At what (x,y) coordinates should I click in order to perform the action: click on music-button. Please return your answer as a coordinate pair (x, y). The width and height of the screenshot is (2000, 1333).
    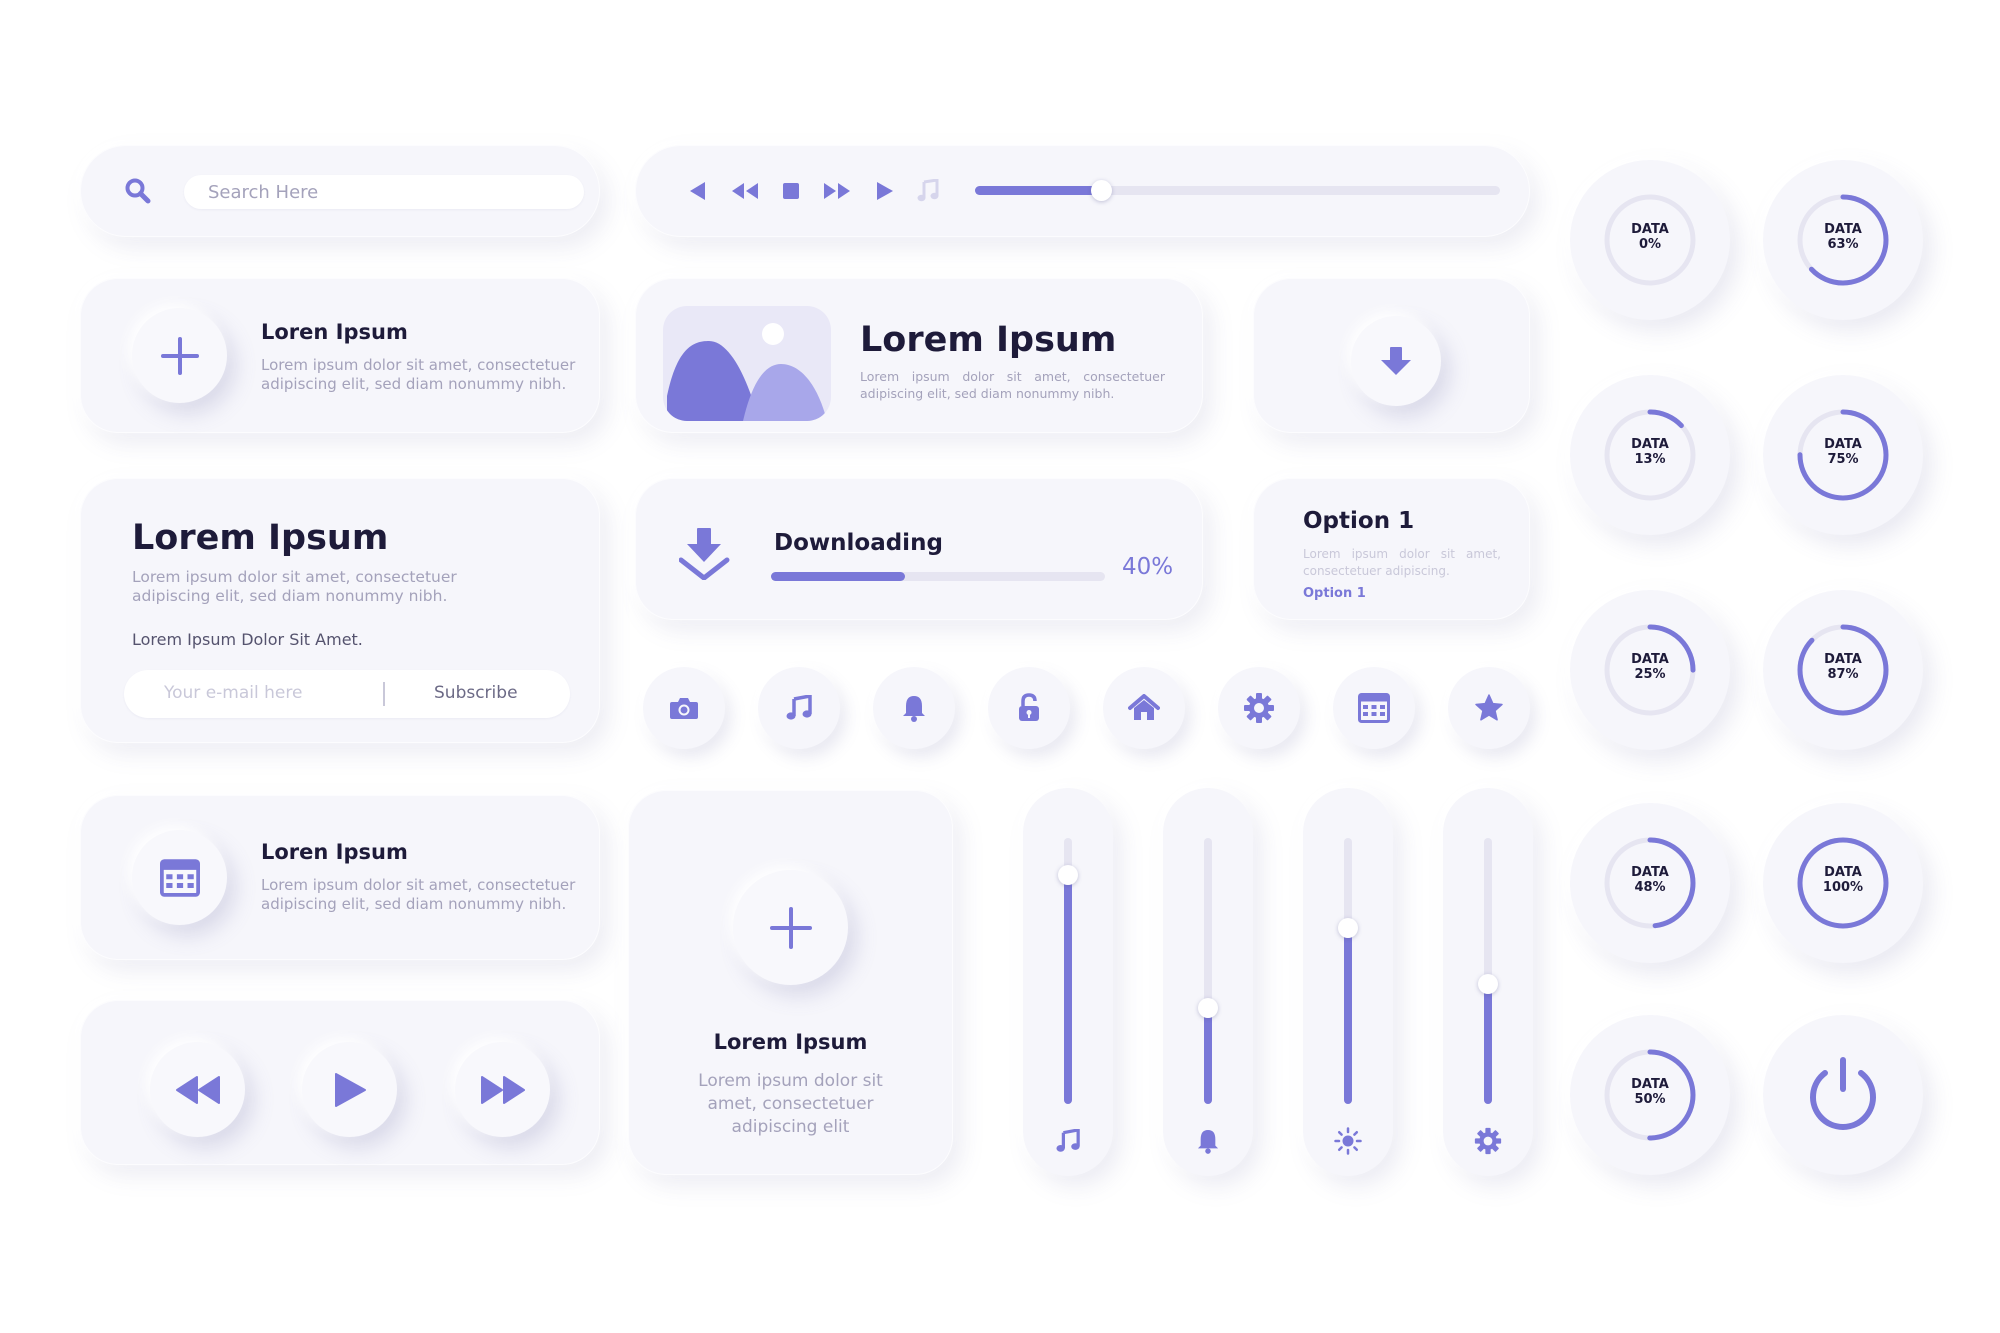
    Looking at the image, I should click on (799, 708).